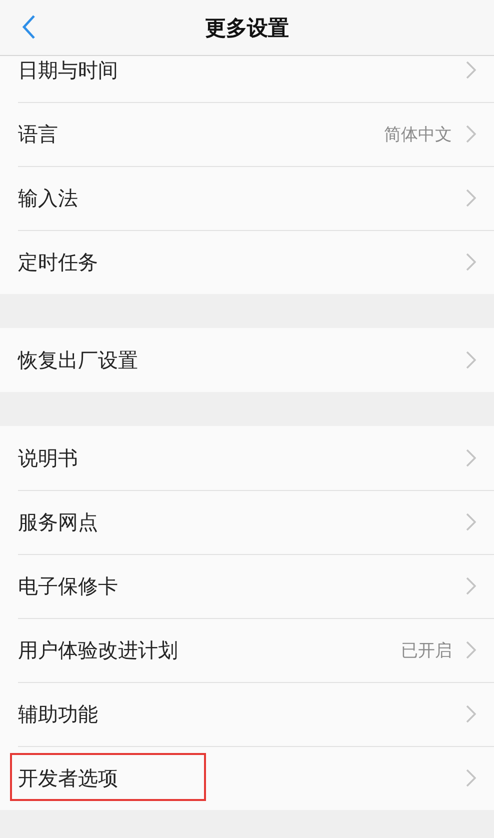  I want to click on settings-item: 恢复出厂设置, so click(247, 360).